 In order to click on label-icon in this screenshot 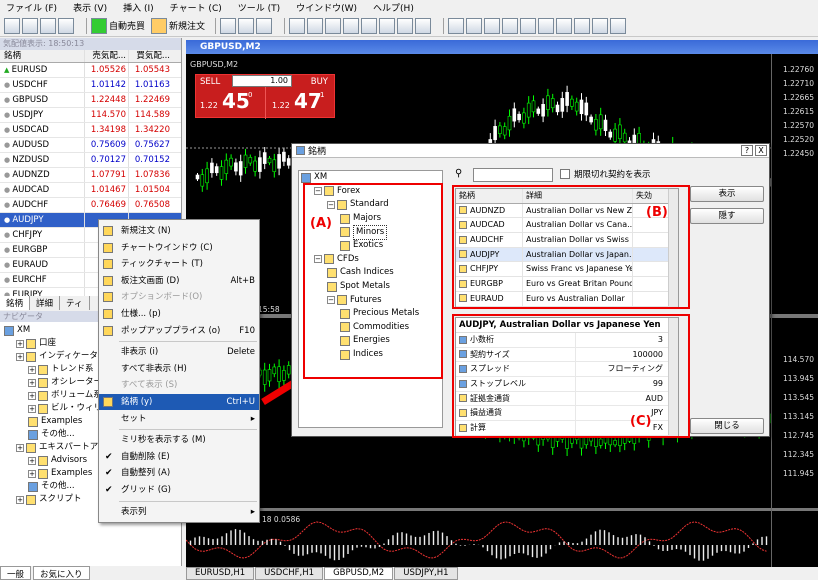, I will do `click(600, 25)`.